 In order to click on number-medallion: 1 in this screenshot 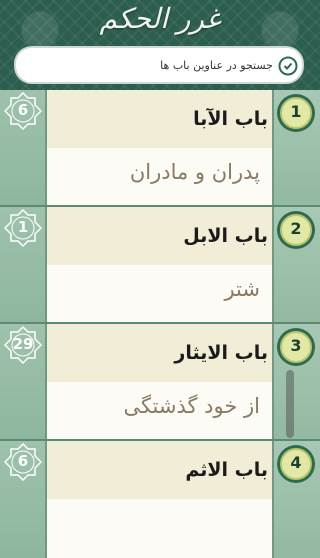, I will do `click(296, 113)`.